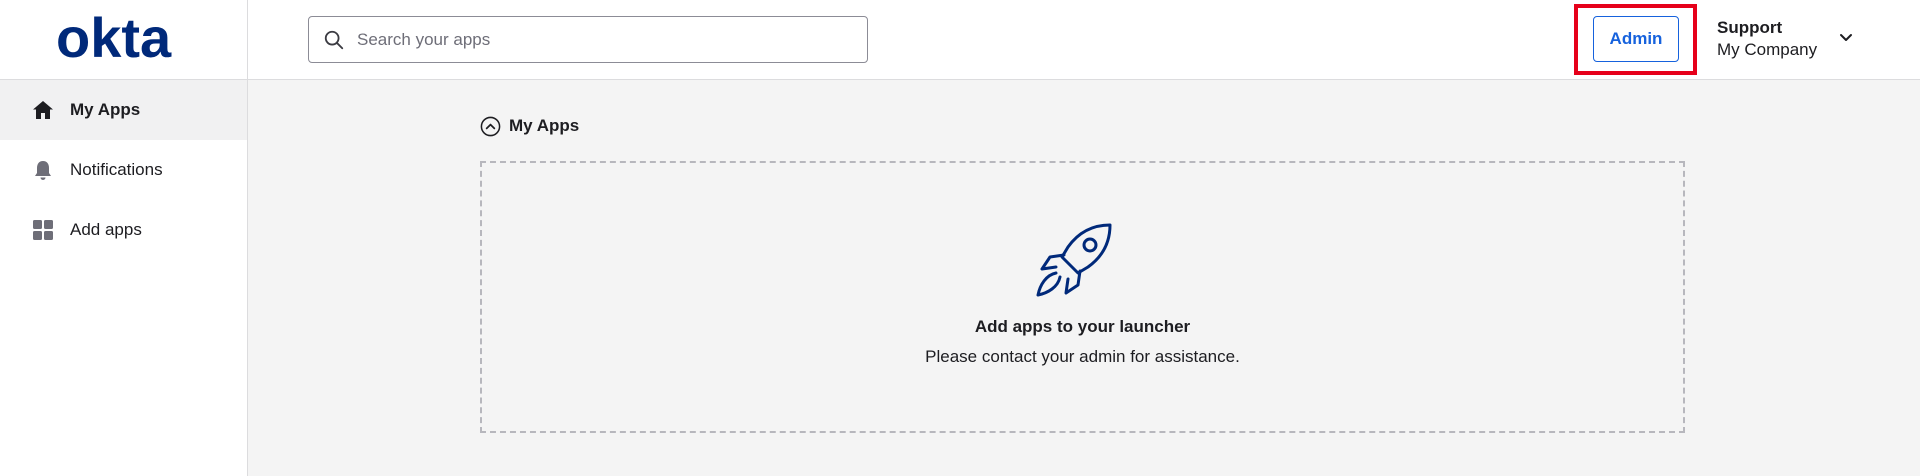 This screenshot has width=1920, height=476. Describe the element at coordinates (106, 229) in the screenshot. I see `sidebar-item-label: Add apps` at that location.